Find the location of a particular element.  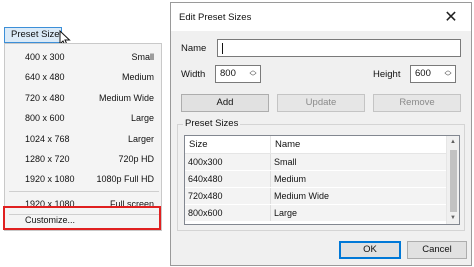

menu-item-size: 800 x 600 is located at coordinates (45, 118).